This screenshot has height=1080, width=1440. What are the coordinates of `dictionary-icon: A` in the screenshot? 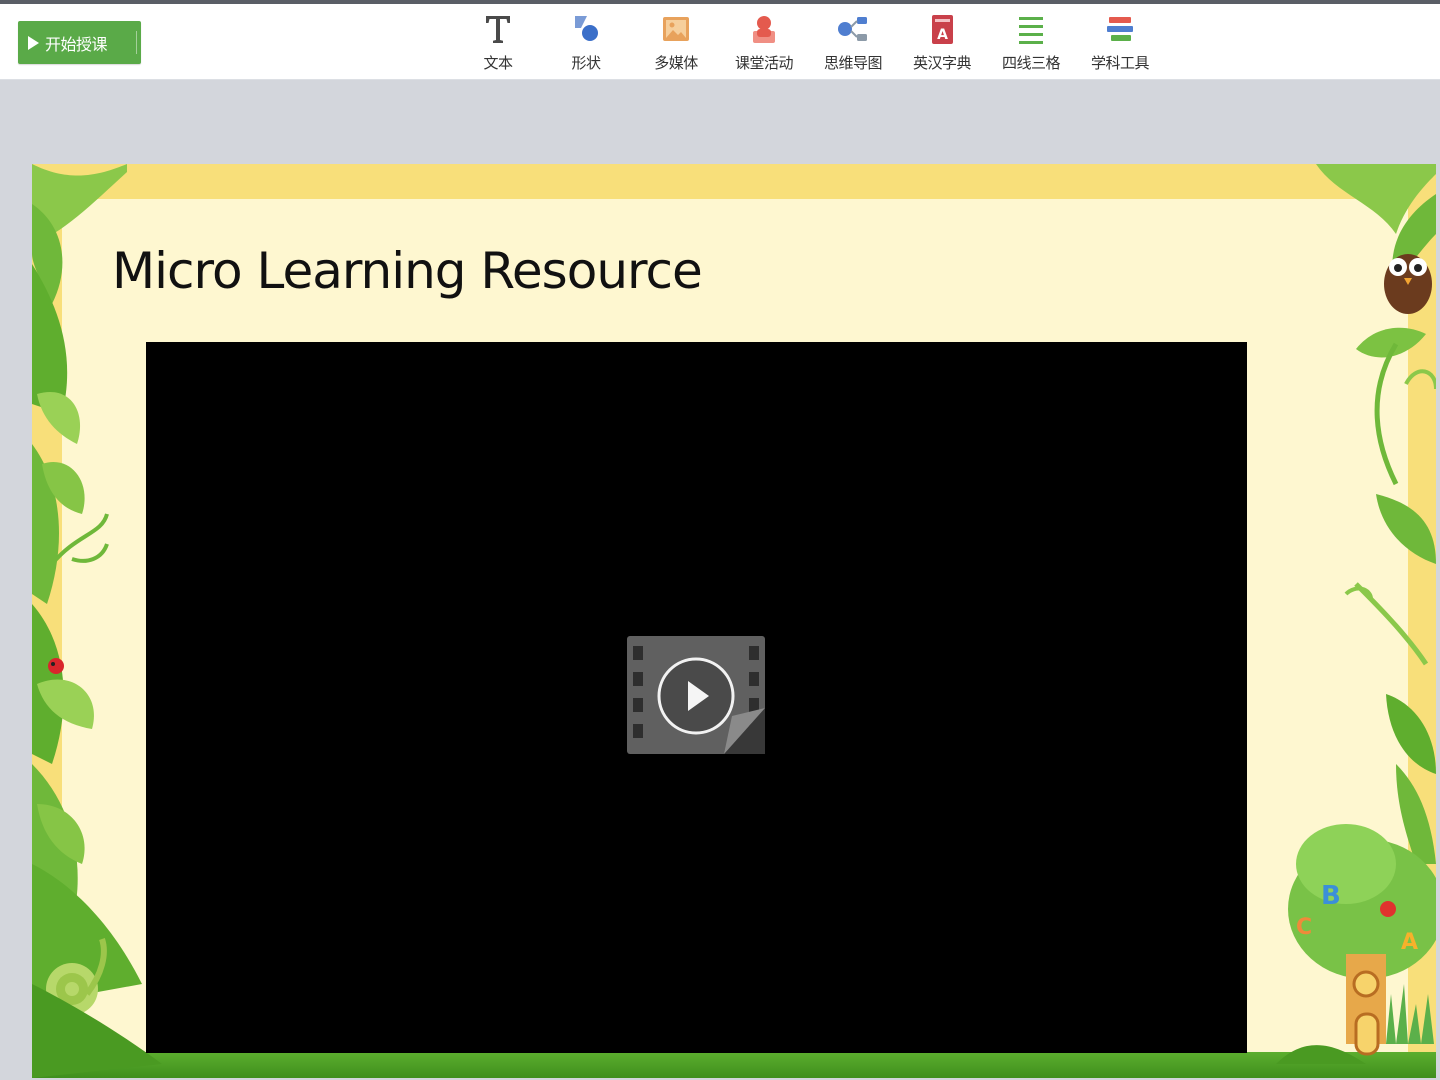 It's located at (942, 29).